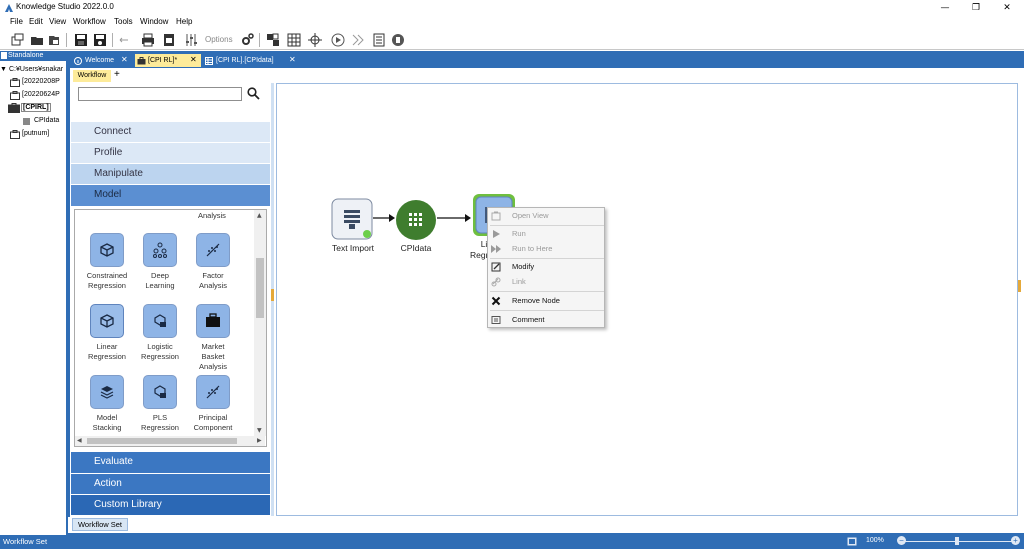  Describe the element at coordinates (3, 69) in the screenshot. I see `tree-expand-icon: ▼` at that location.